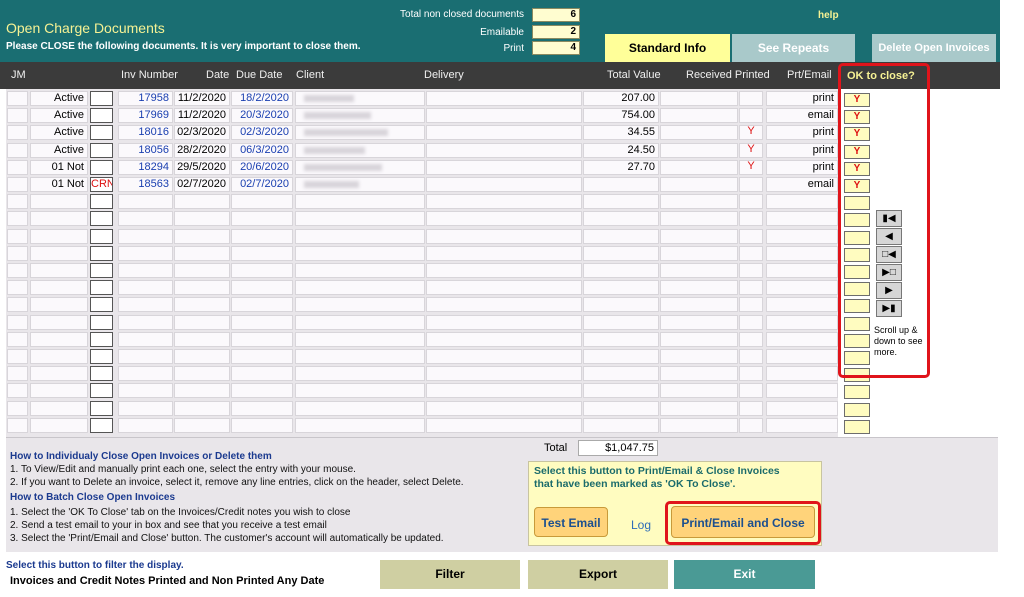 The image size is (1024, 597). What do you see at coordinates (145, 116) in the screenshot?
I see `cell-inv: 17969` at bounding box center [145, 116].